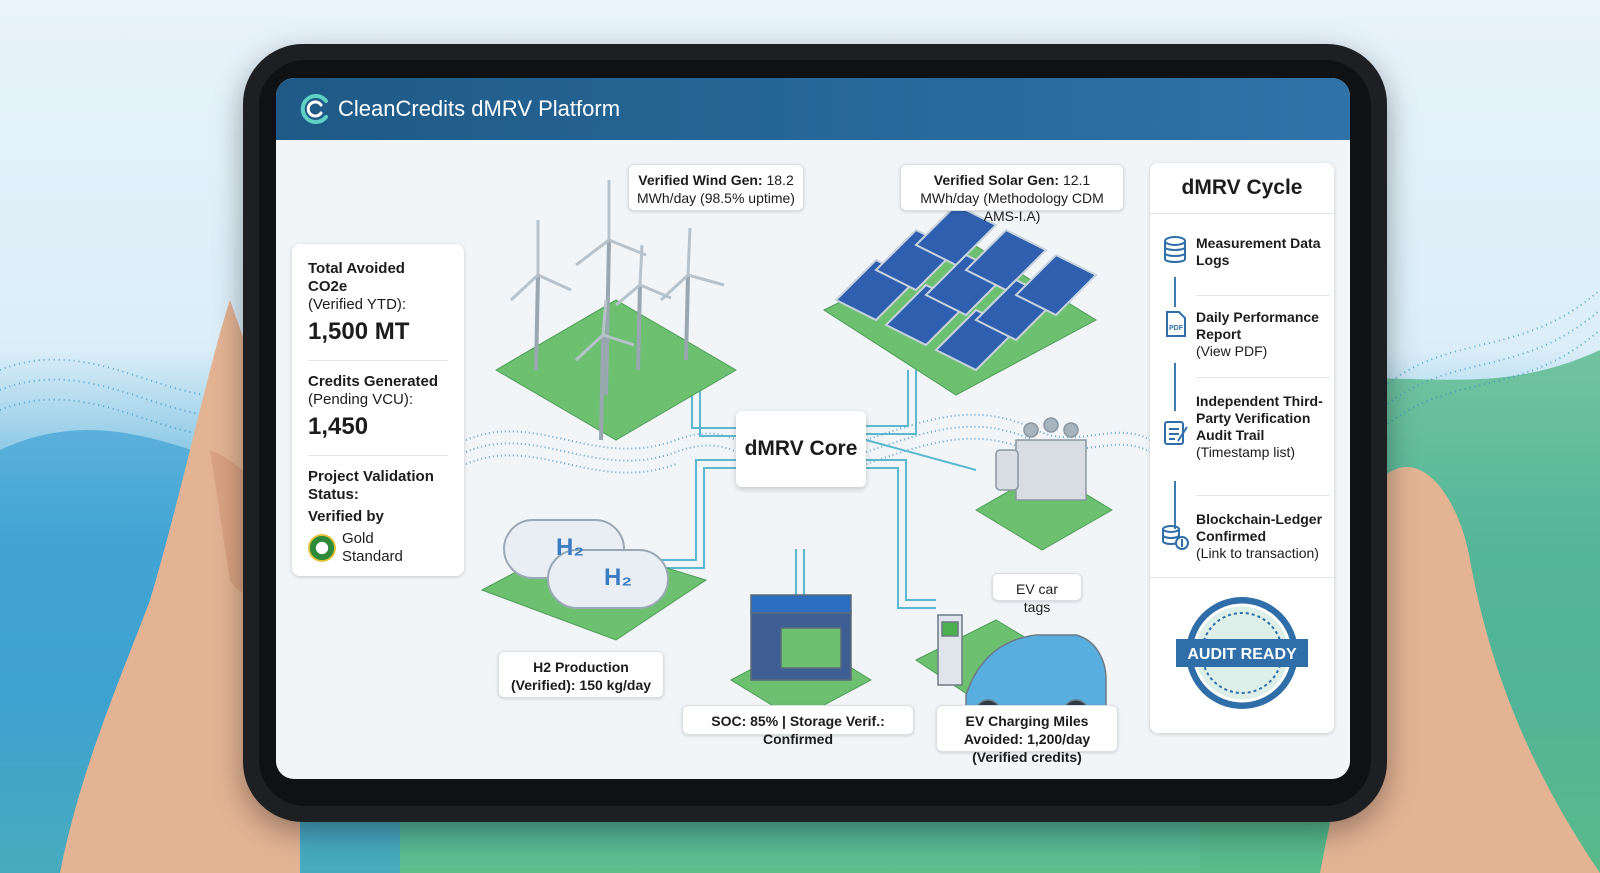 The image size is (1600, 873). What do you see at coordinates (1257, 325) in the screenshot?
I see `step-daily-report-label: Daily Performance Report` at bounding box center [1257, 325].